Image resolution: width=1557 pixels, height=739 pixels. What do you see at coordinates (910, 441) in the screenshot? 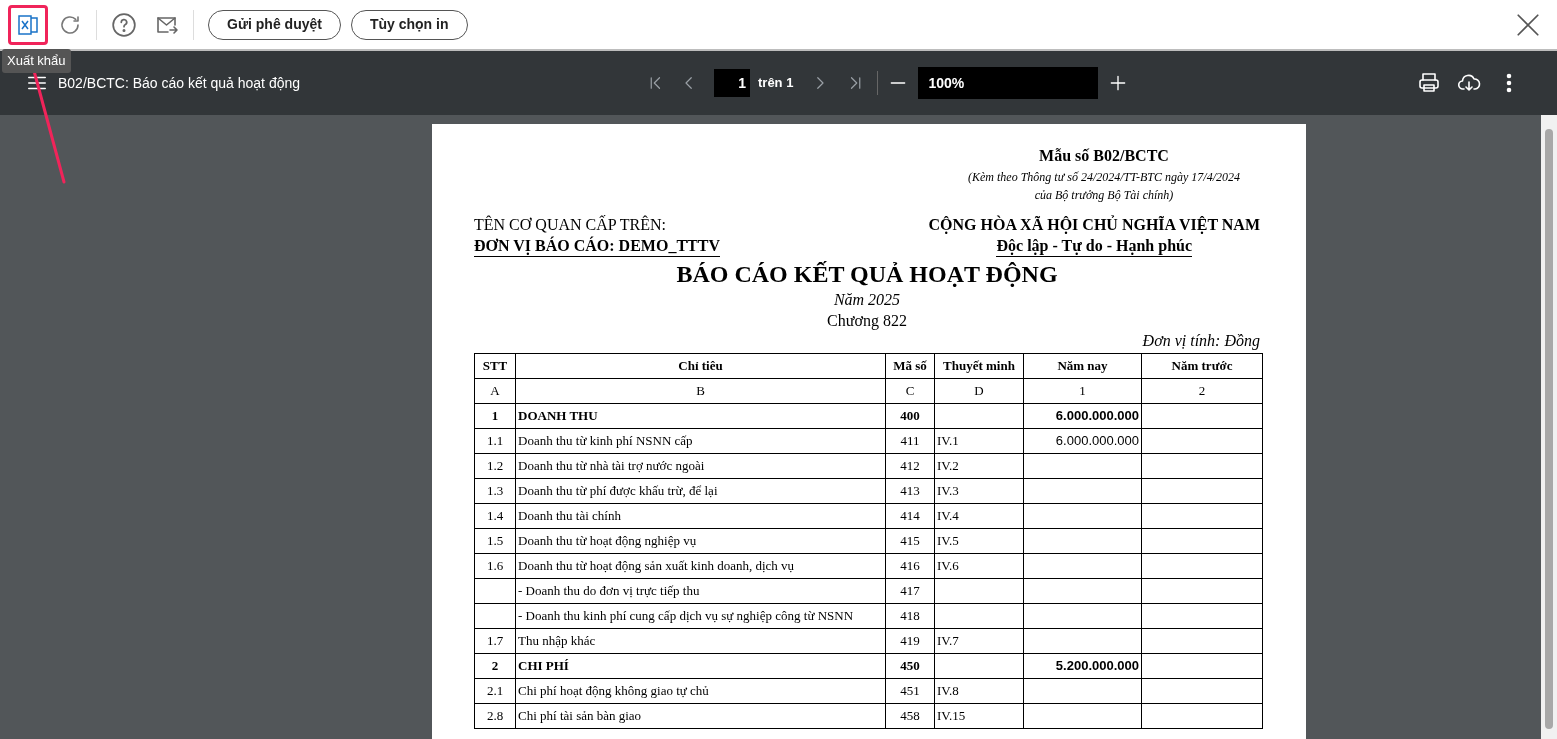
I see `table-cell: 411` at bounding box center [910, 441].